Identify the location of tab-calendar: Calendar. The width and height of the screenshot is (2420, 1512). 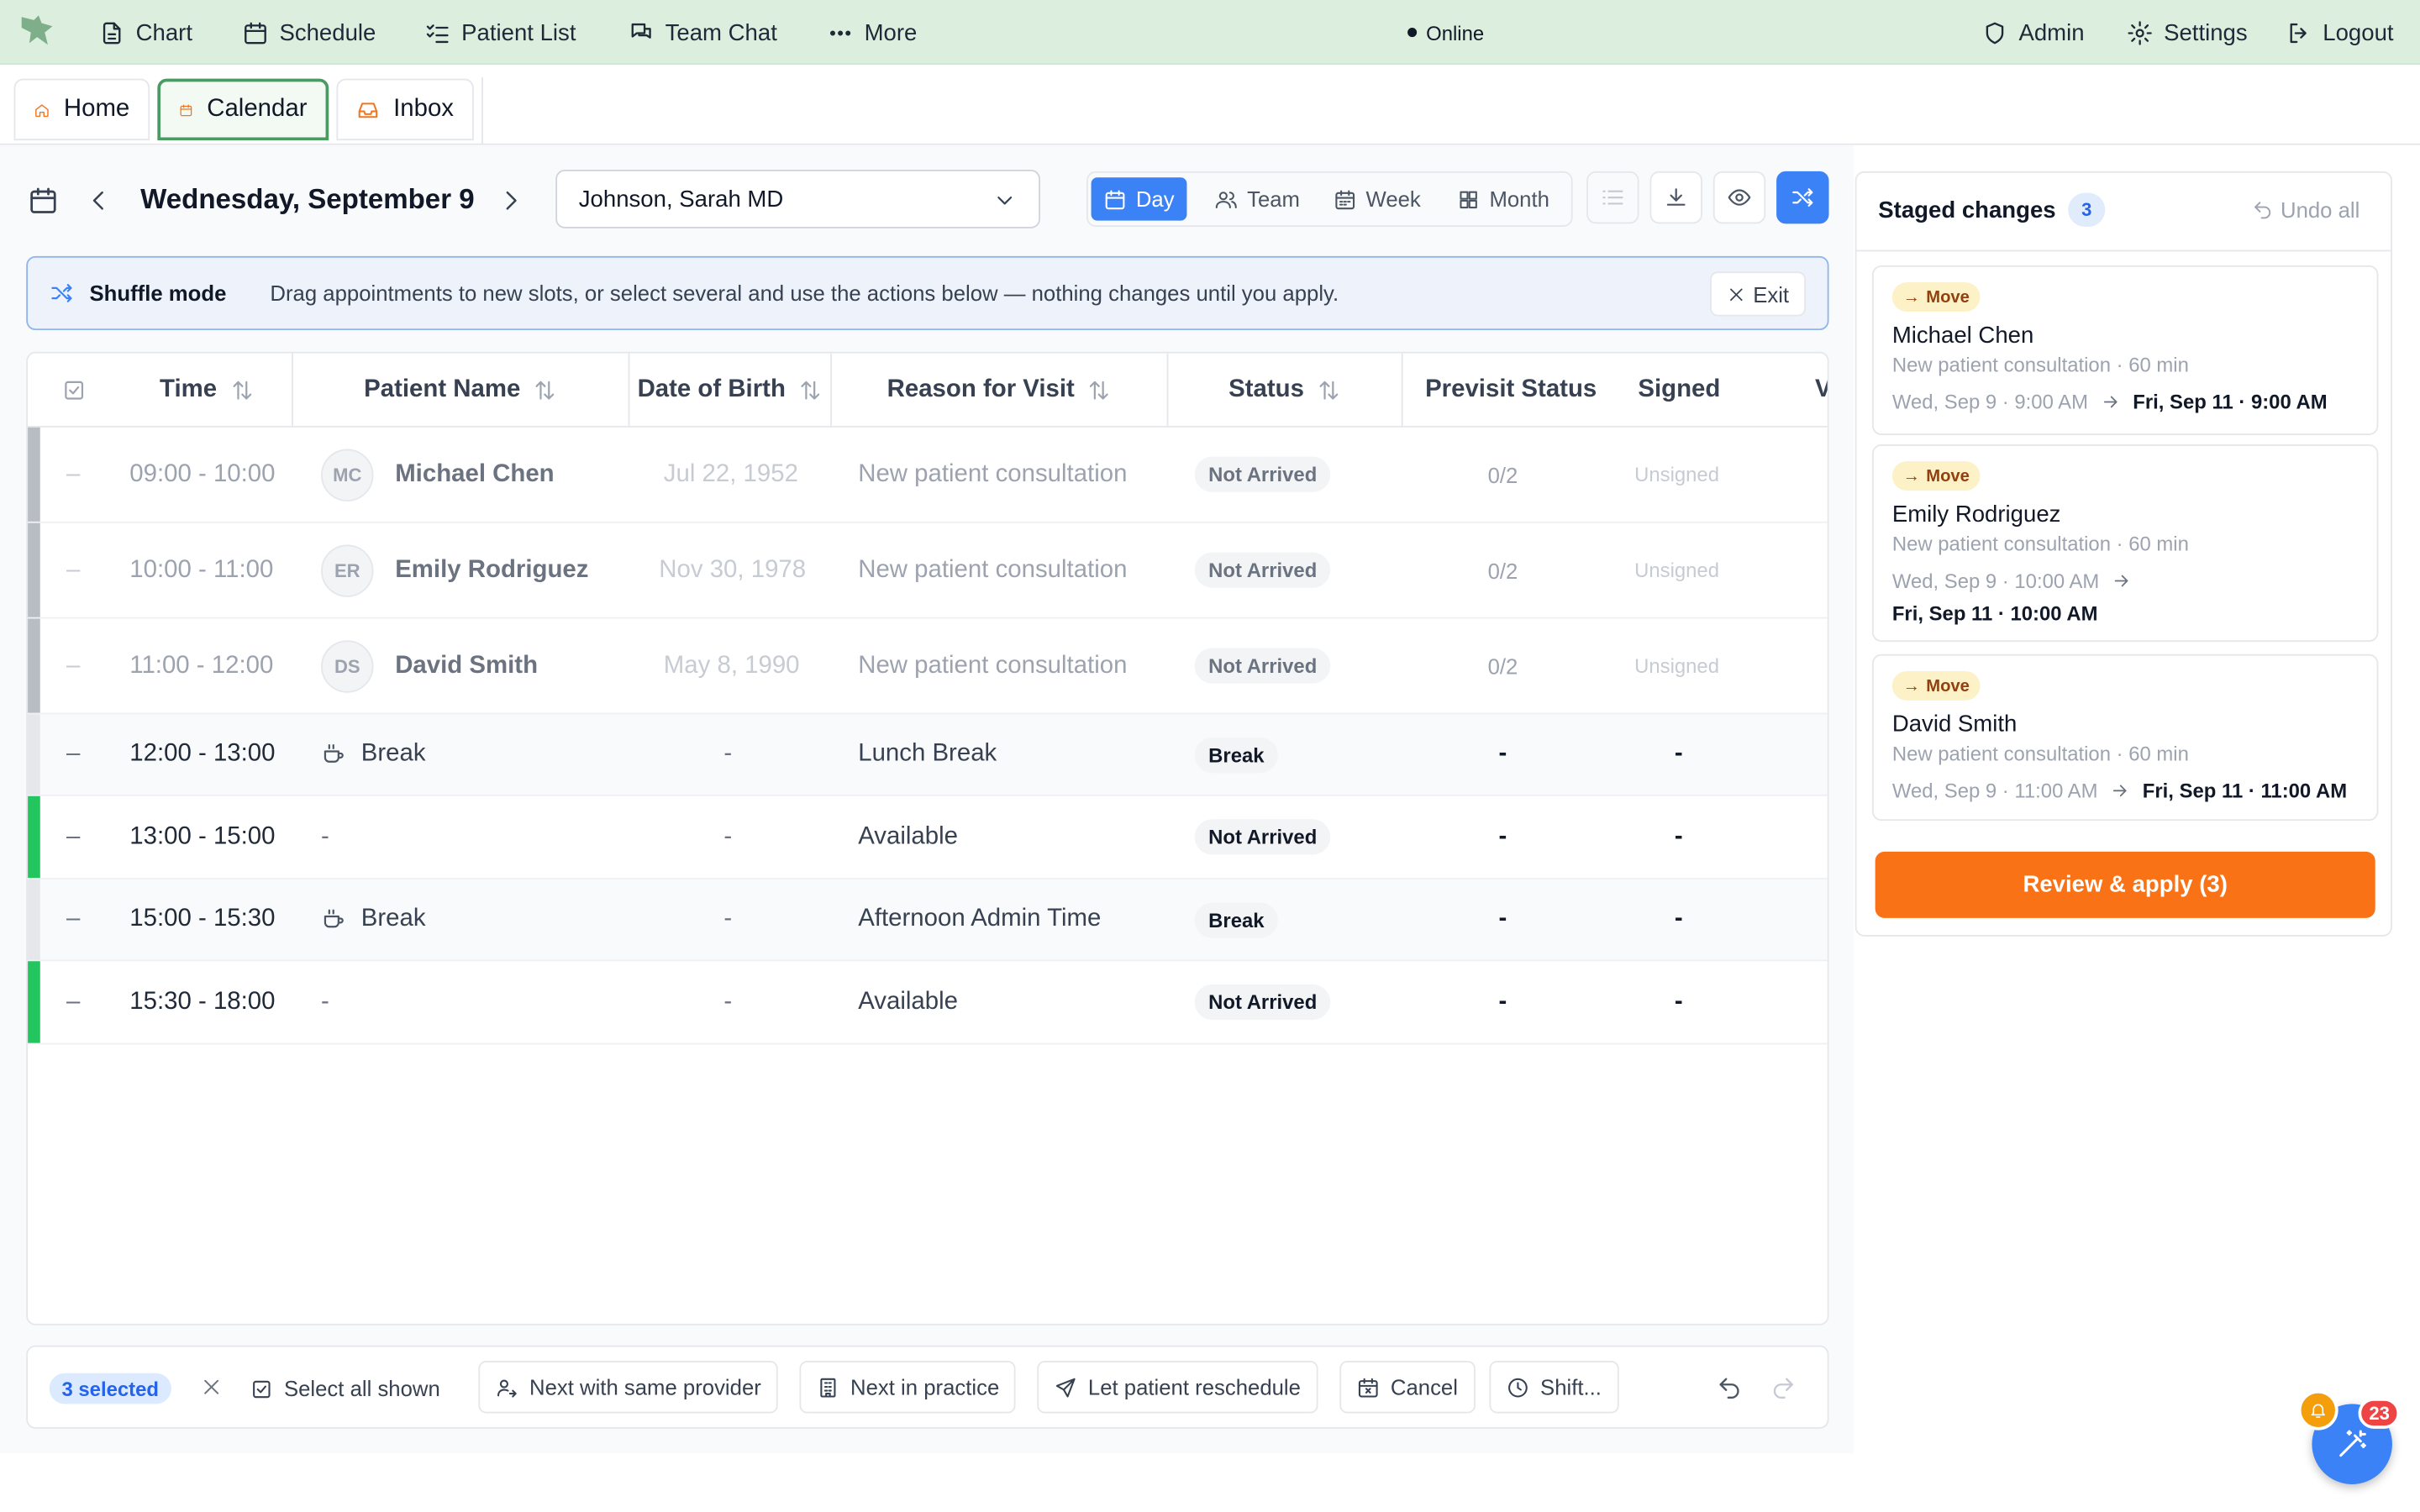
(243, 109).